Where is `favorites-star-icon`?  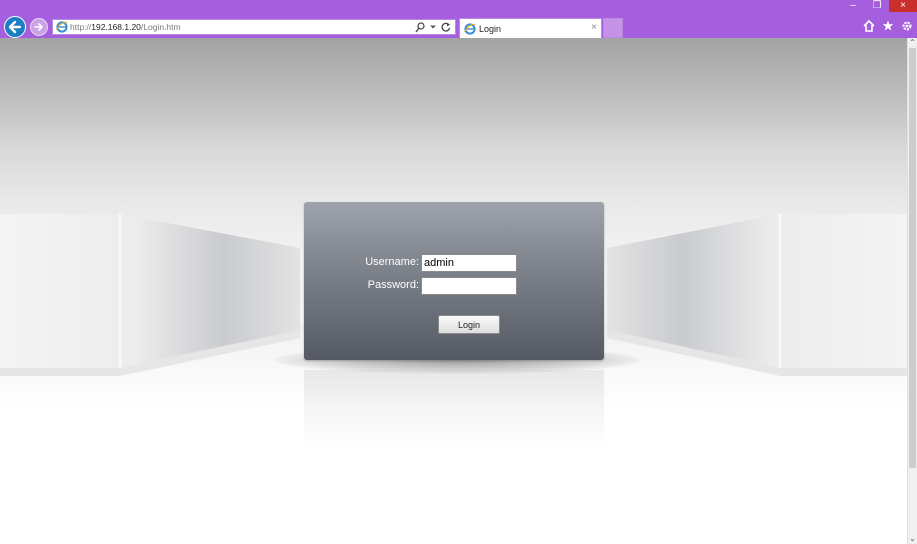 favorites-star-icon is located at coordinates (888, 25).